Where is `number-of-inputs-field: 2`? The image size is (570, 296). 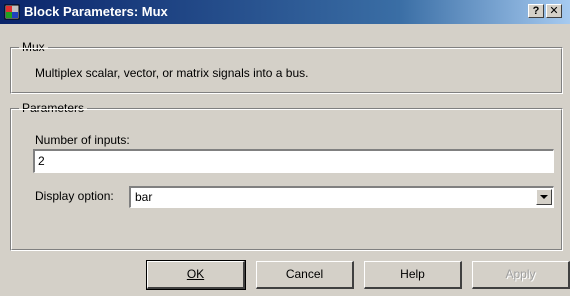
number-of-inputs-field: 2 is located at coordinates (293, 161).